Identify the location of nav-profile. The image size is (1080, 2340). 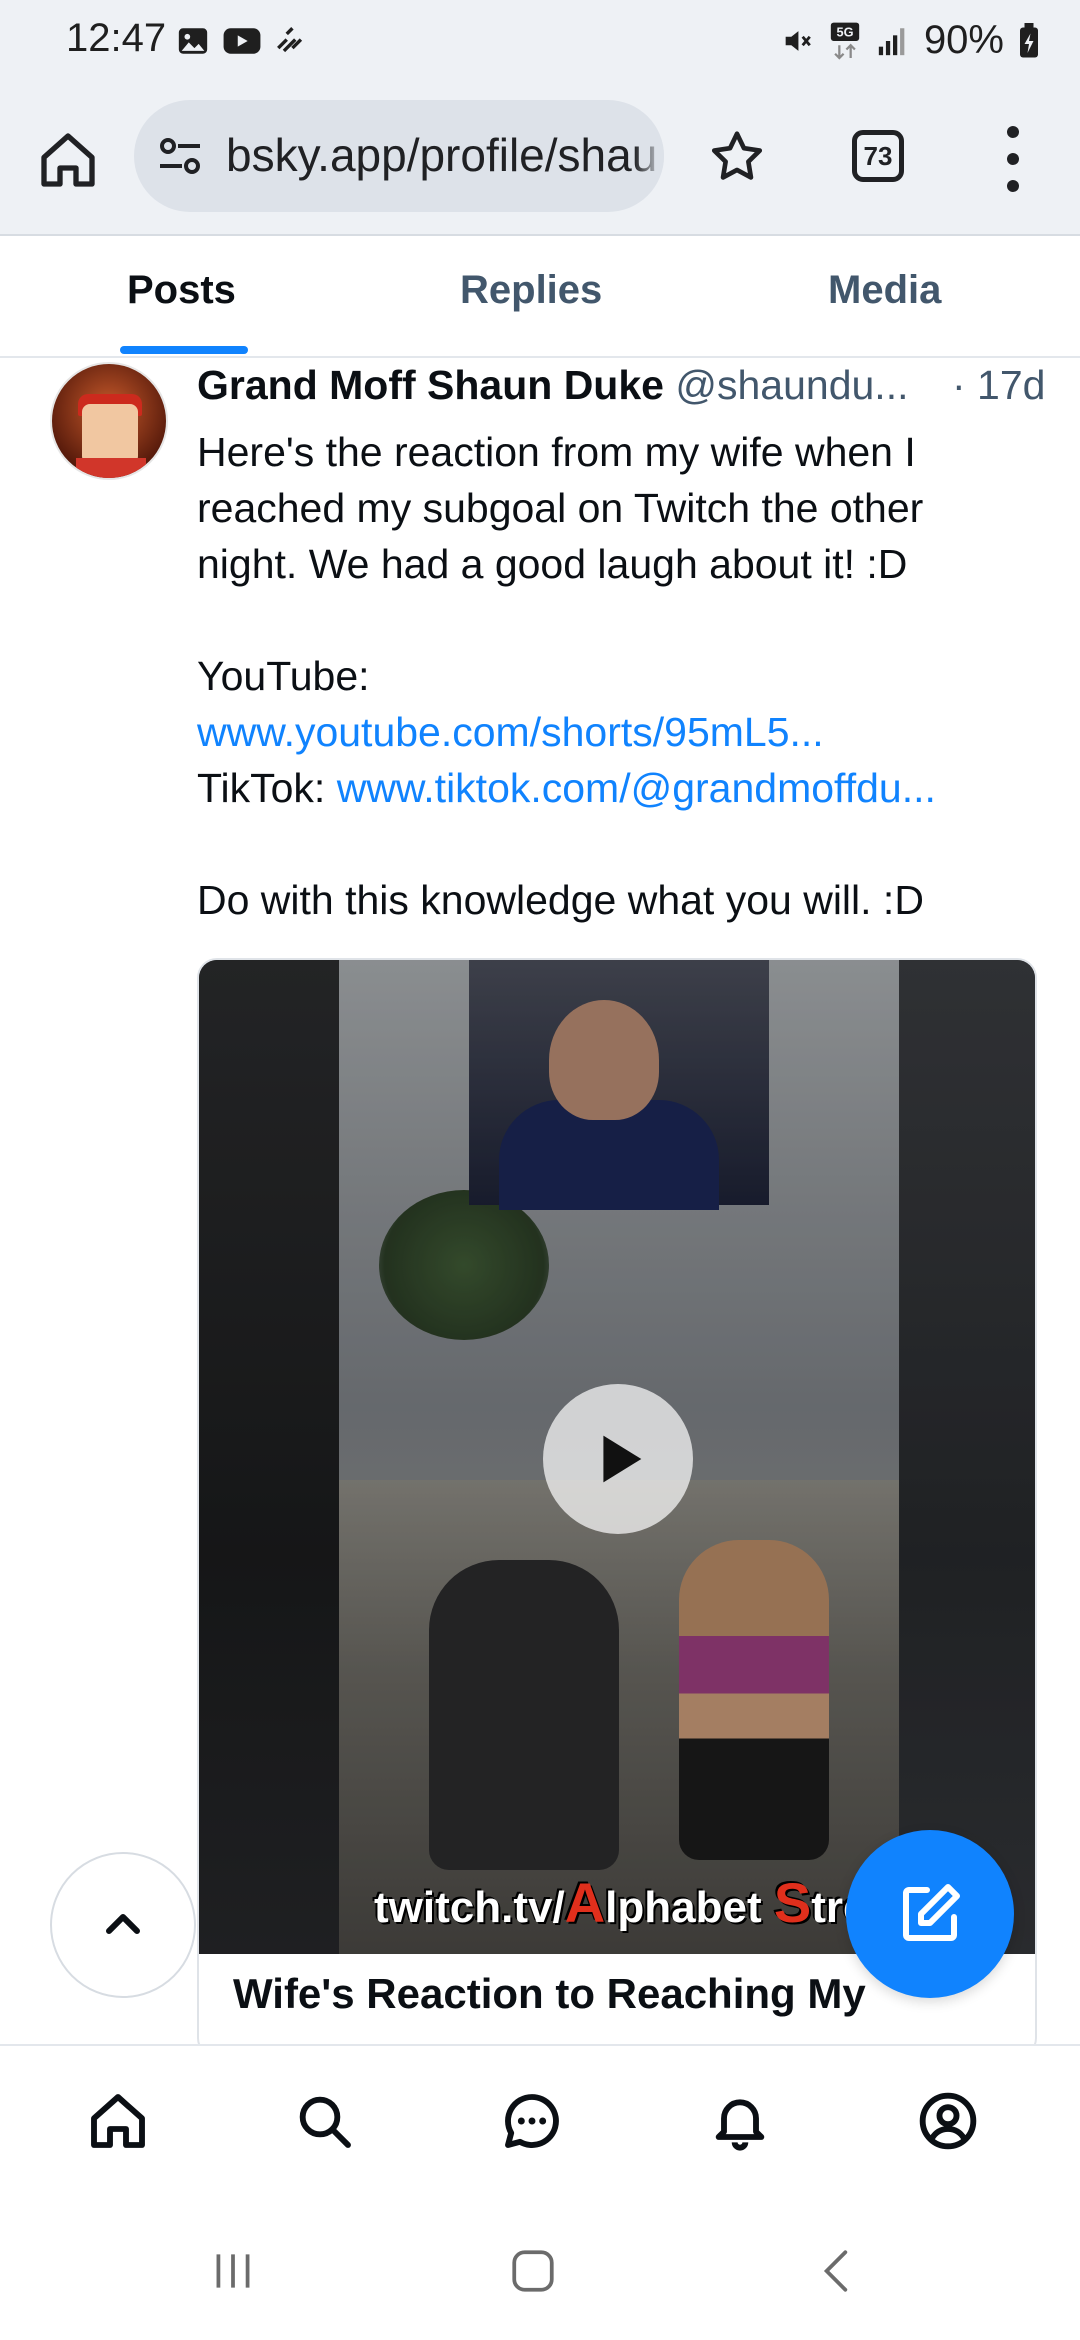
(948, 2121).